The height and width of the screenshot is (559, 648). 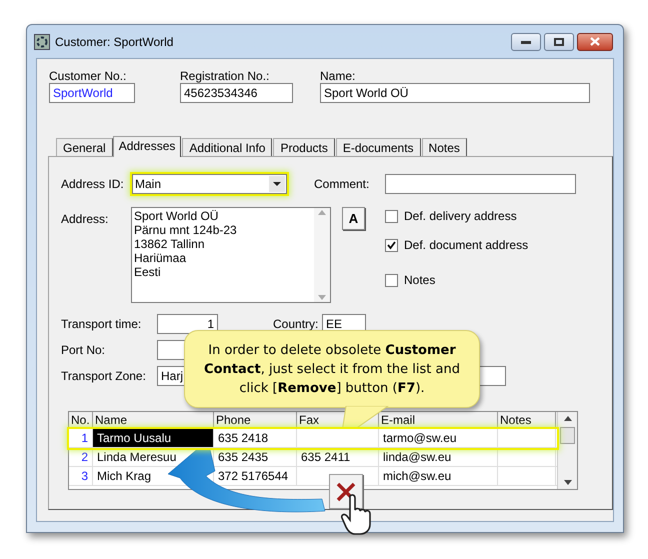 I want to click on field-label: Transport time:, so click(x=101, y=324).